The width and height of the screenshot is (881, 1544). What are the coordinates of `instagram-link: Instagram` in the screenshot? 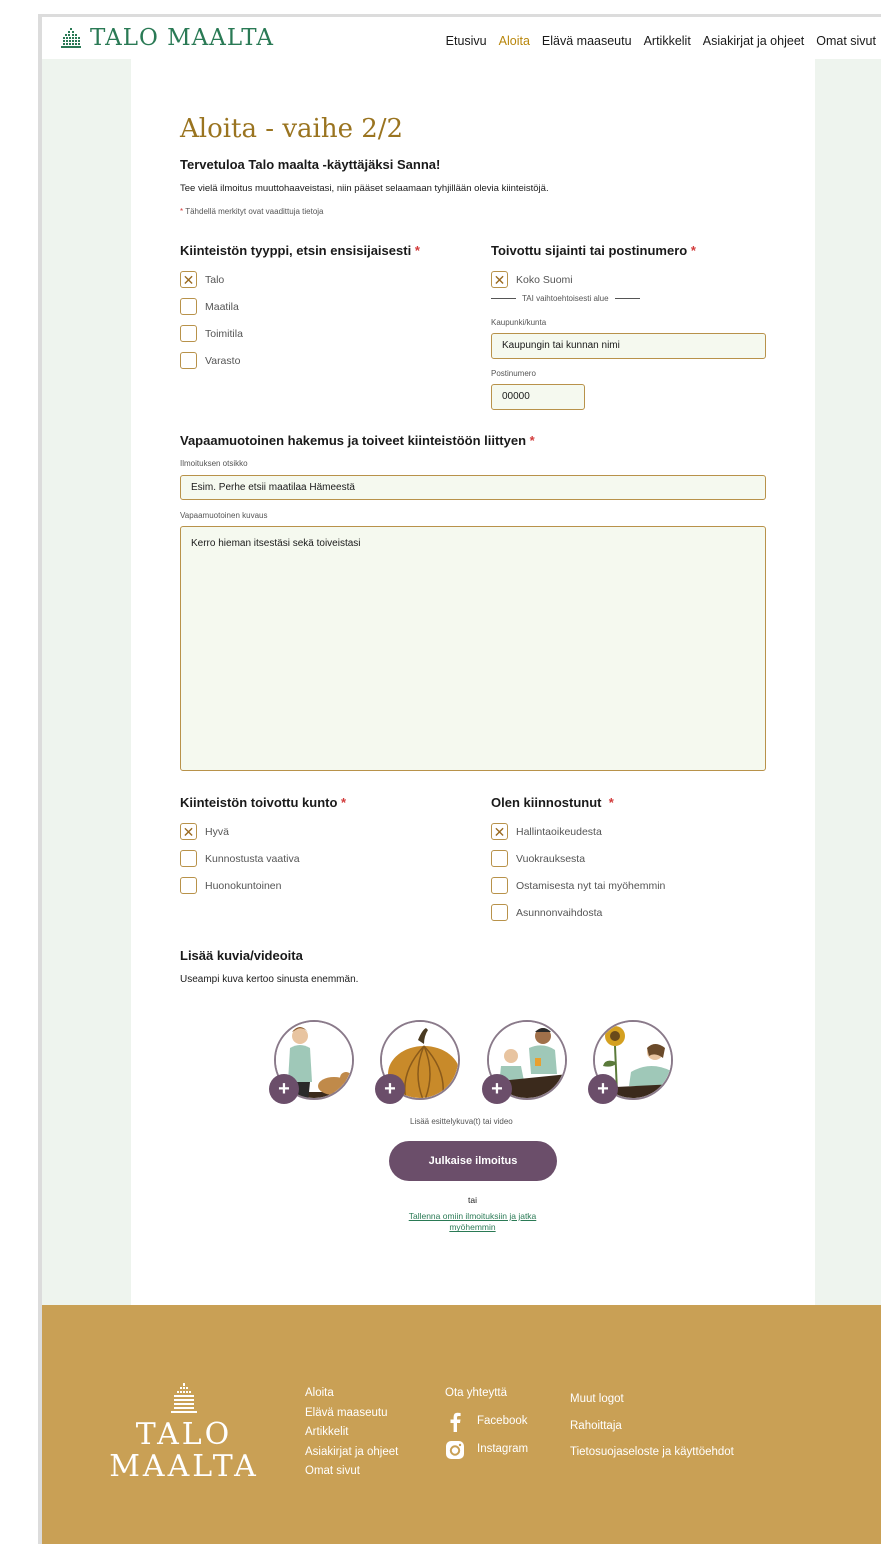 It's located at (486, 1450).